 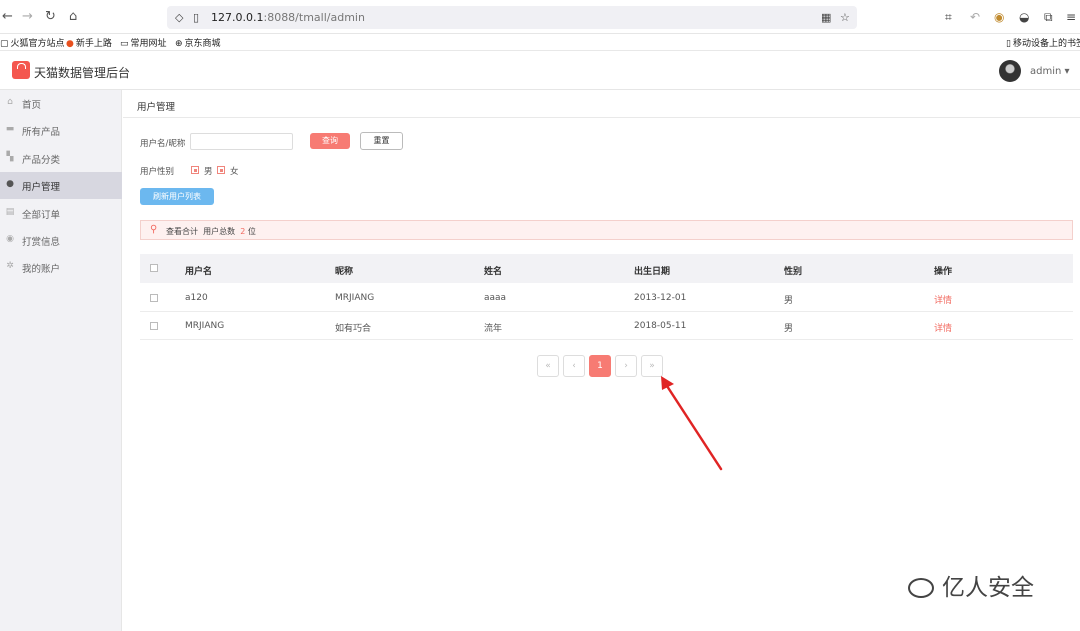 I want to click on folder-icon: ▭, so click(x=124, y=44).